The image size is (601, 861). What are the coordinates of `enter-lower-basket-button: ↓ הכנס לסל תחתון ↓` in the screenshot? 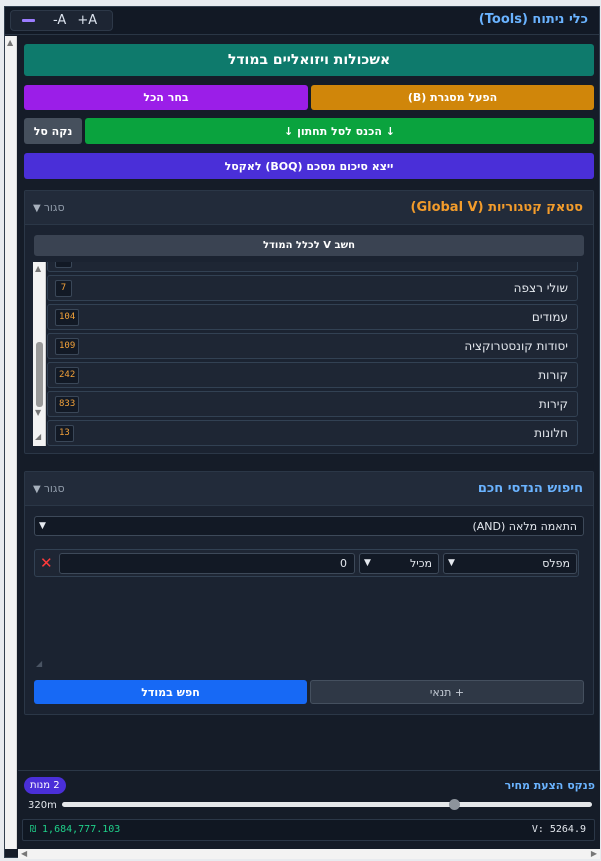 It's located at (339, 131).